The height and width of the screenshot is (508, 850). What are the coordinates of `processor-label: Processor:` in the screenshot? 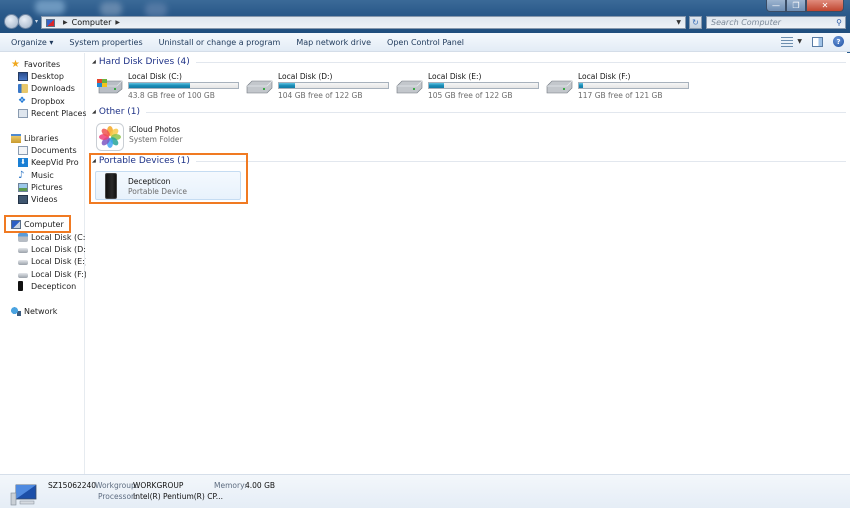 It's located at (117, 496).